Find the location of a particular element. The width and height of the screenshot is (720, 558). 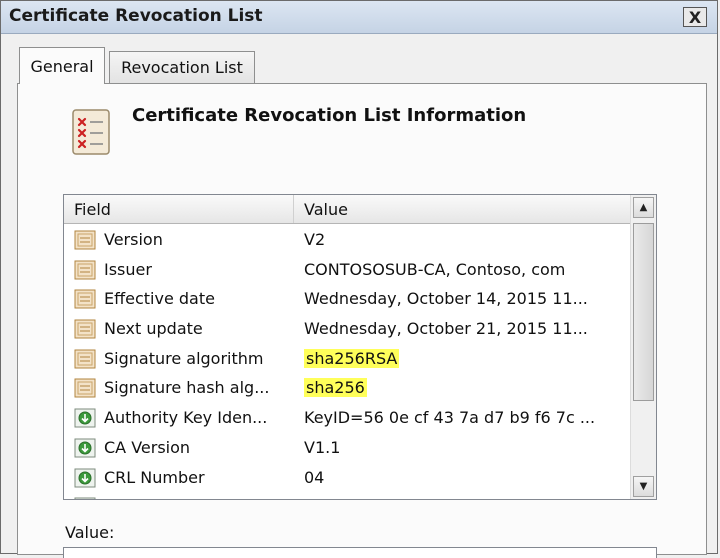

list-item: Signature algorithm sha256RSA is located at coordinates (347, 359).